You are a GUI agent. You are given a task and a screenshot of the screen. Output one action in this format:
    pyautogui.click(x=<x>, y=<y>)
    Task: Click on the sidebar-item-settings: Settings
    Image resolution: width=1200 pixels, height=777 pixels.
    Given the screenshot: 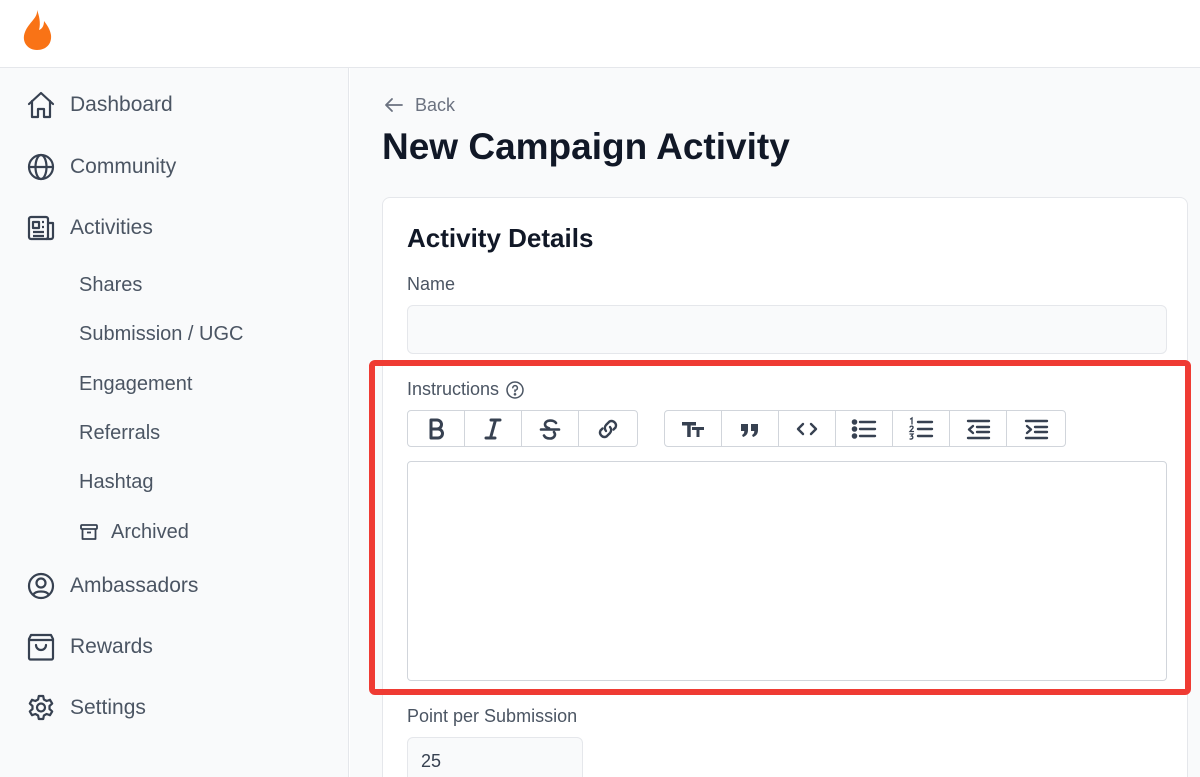 What is the action you would take?
    pyautogui.click(x=86, y=708)
    